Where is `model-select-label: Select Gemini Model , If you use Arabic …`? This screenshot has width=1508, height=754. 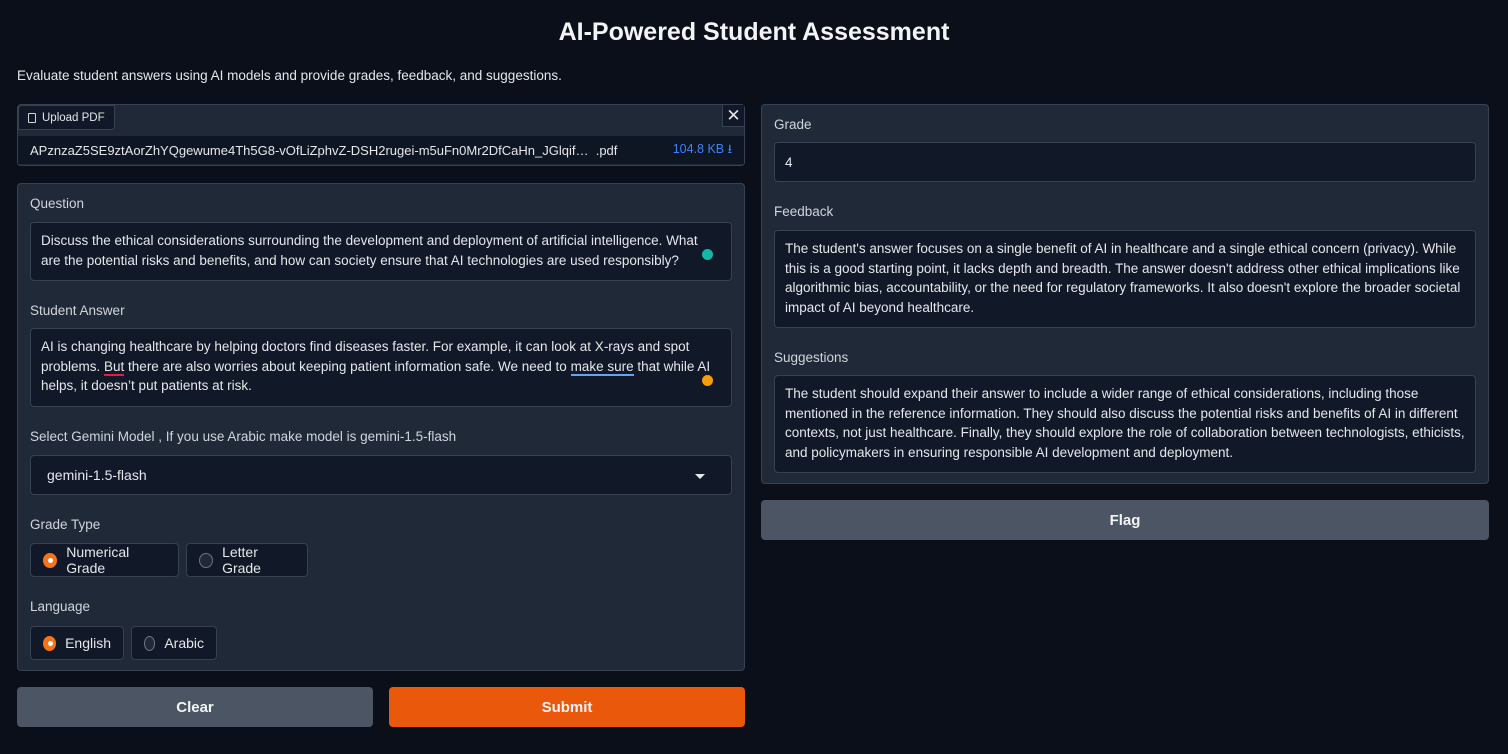 model-select-label: Select Gemini Model , If you use Arabic … is located at coordinates (243, 436).